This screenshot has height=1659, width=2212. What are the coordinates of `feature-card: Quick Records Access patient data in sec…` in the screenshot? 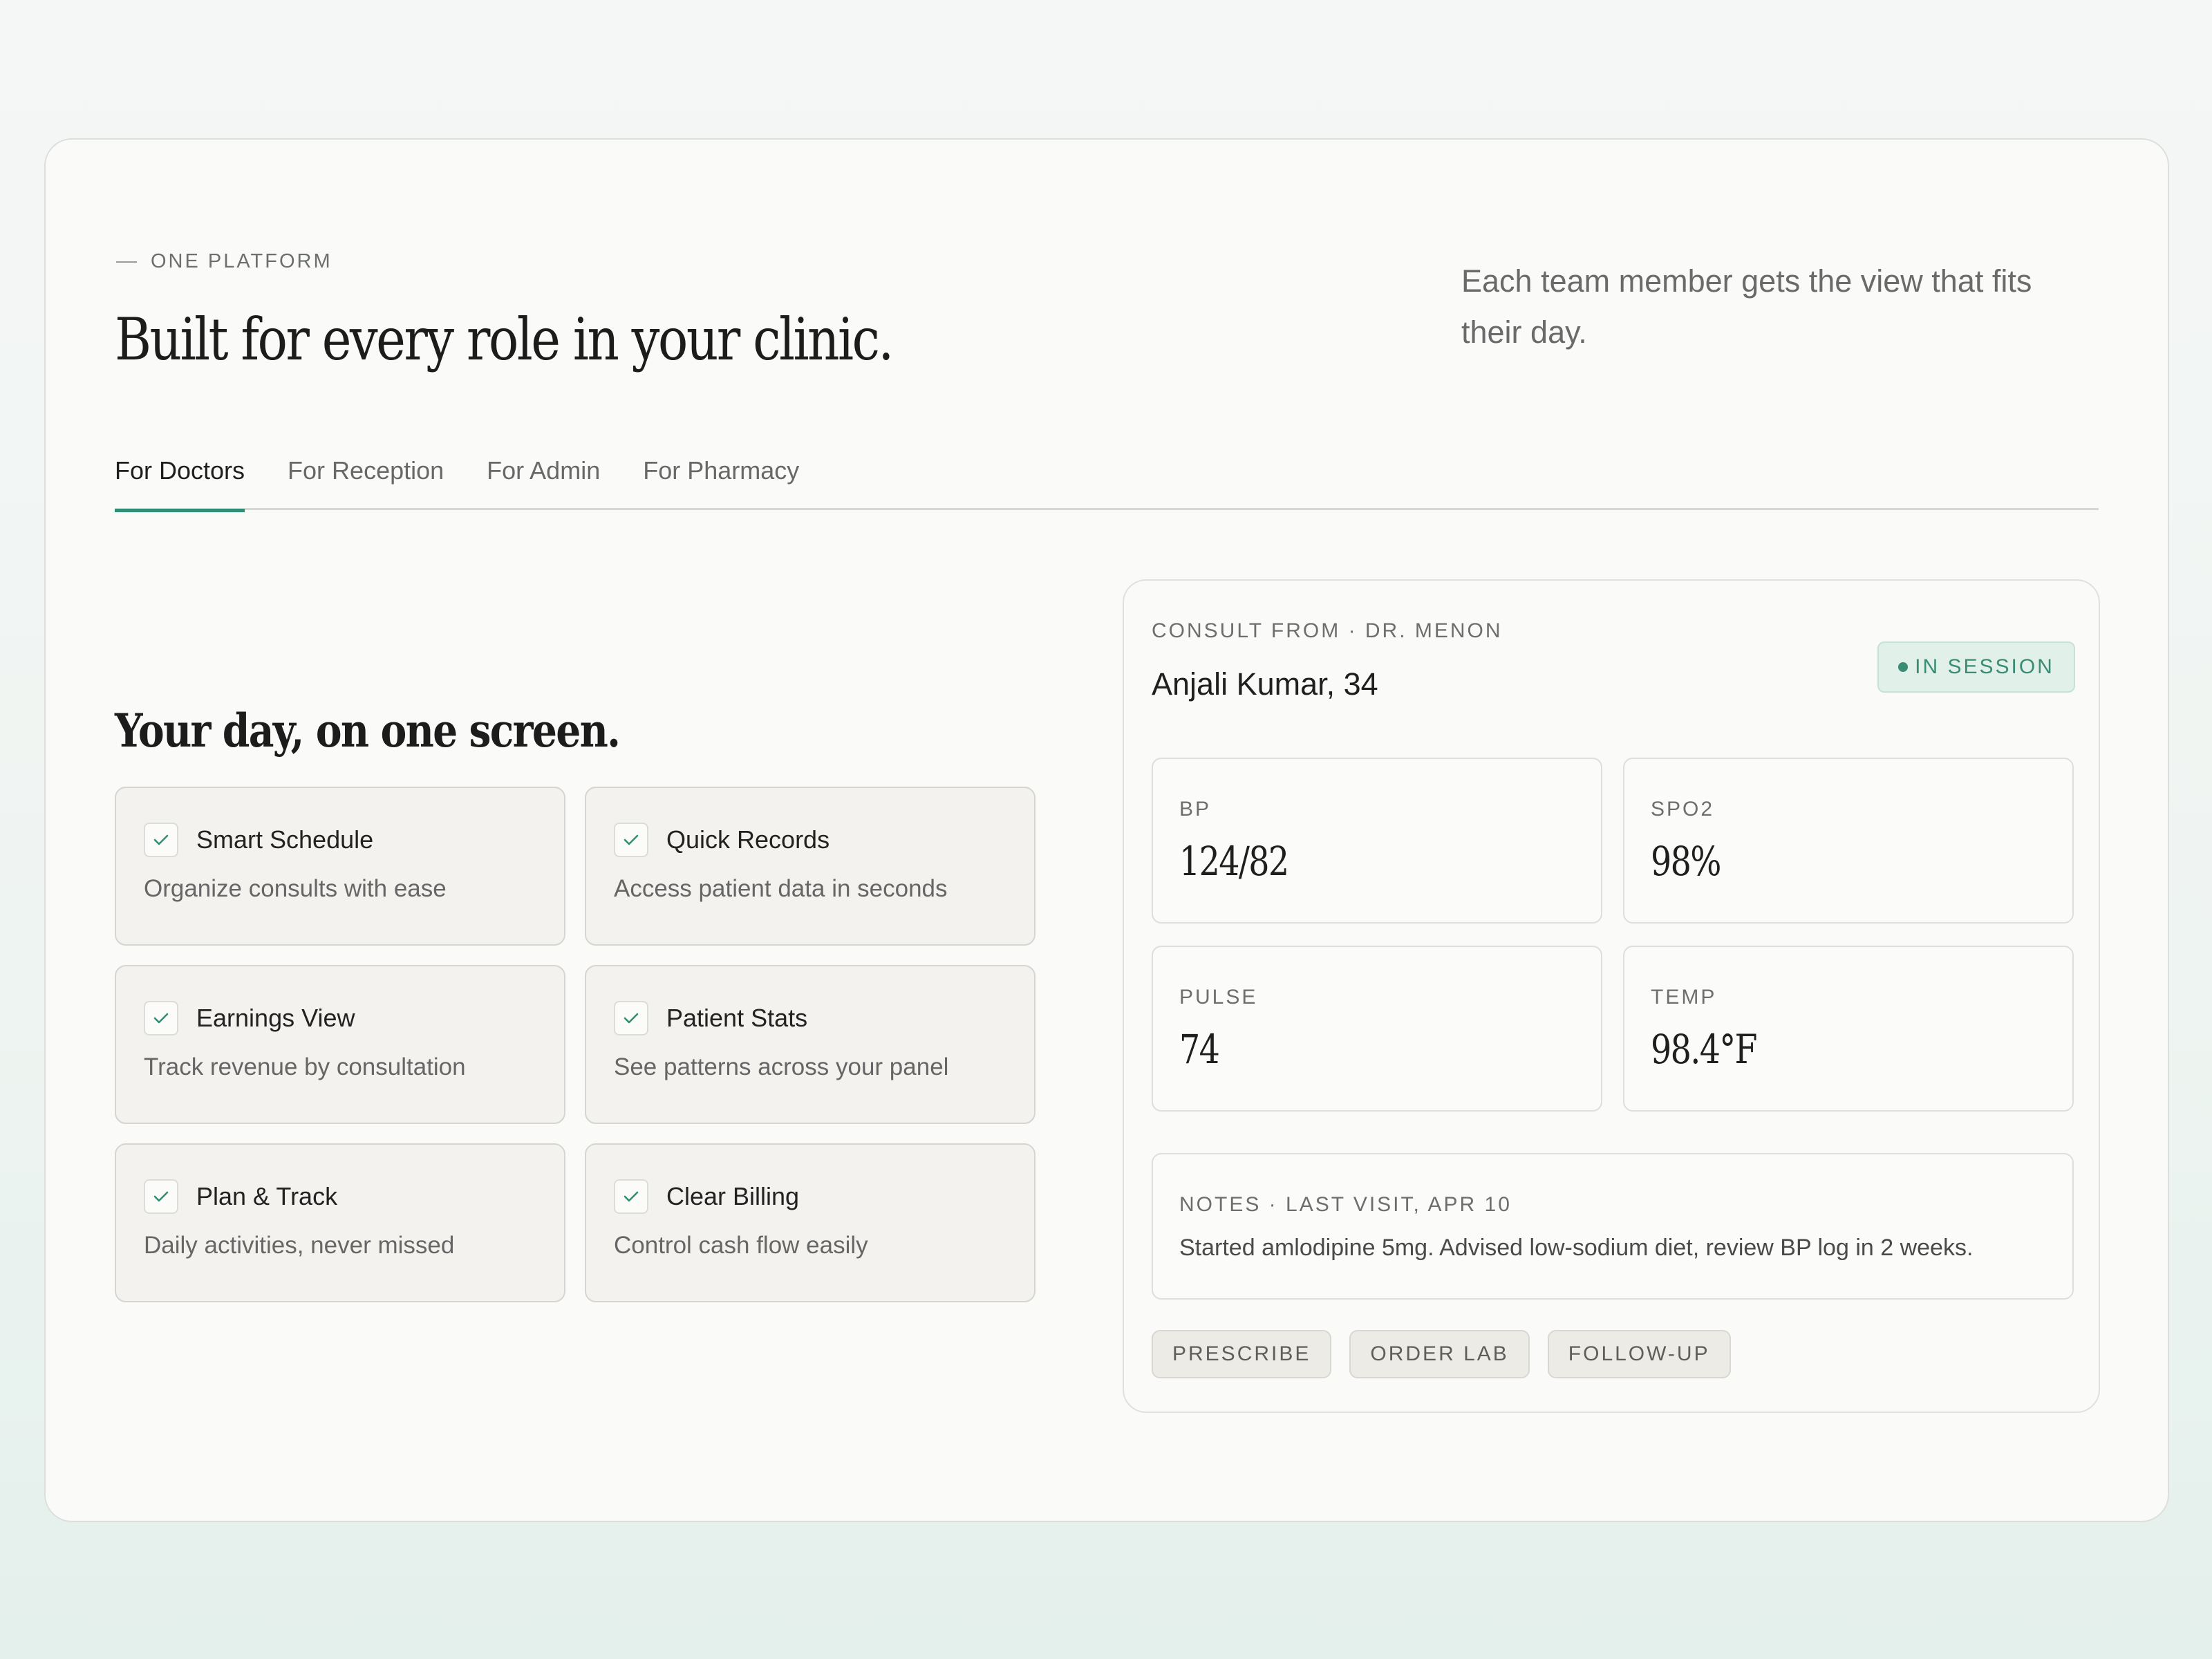 It's located at (810, 866).